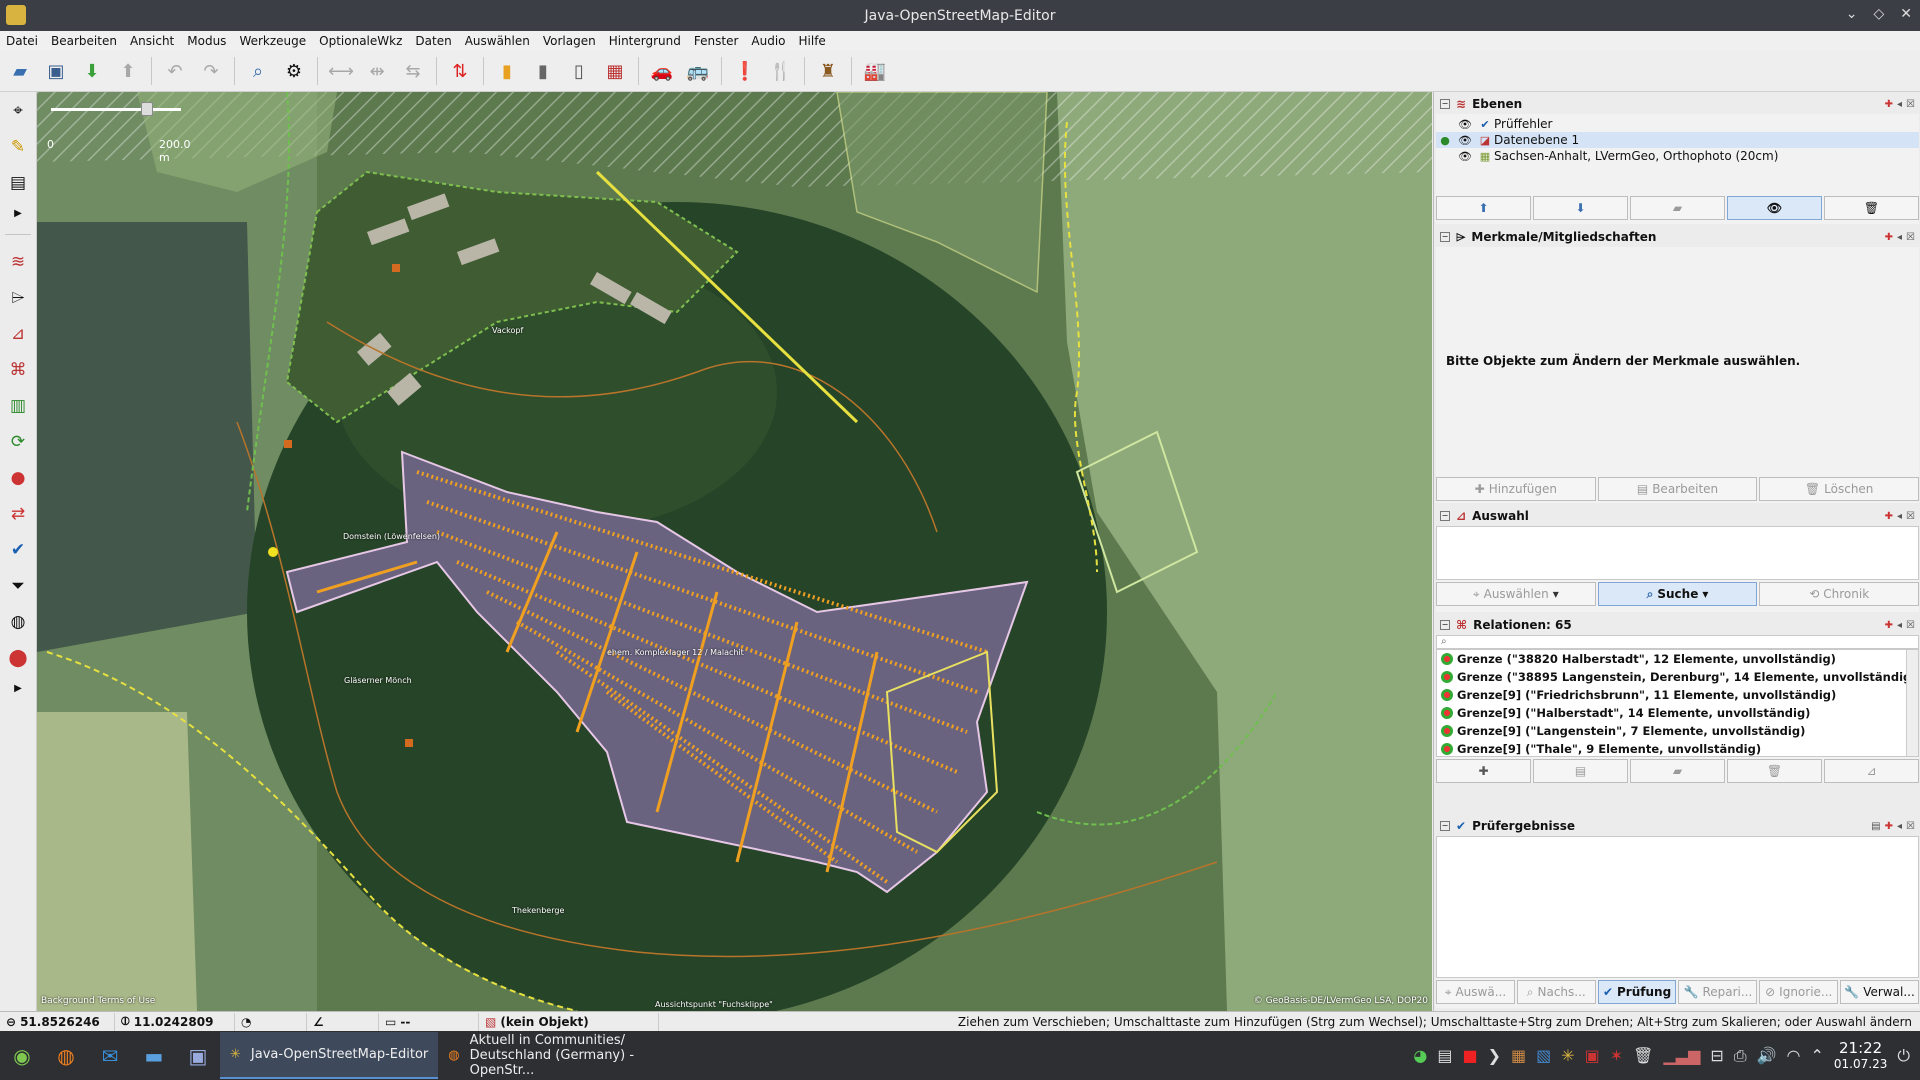 The height and width of the screenshot is (1080, 1920). What do you see at coordinates (645, 41) in the screenshot?
I see `menu-hintergrund: Hintergrund` at bounding box center [645, 41].